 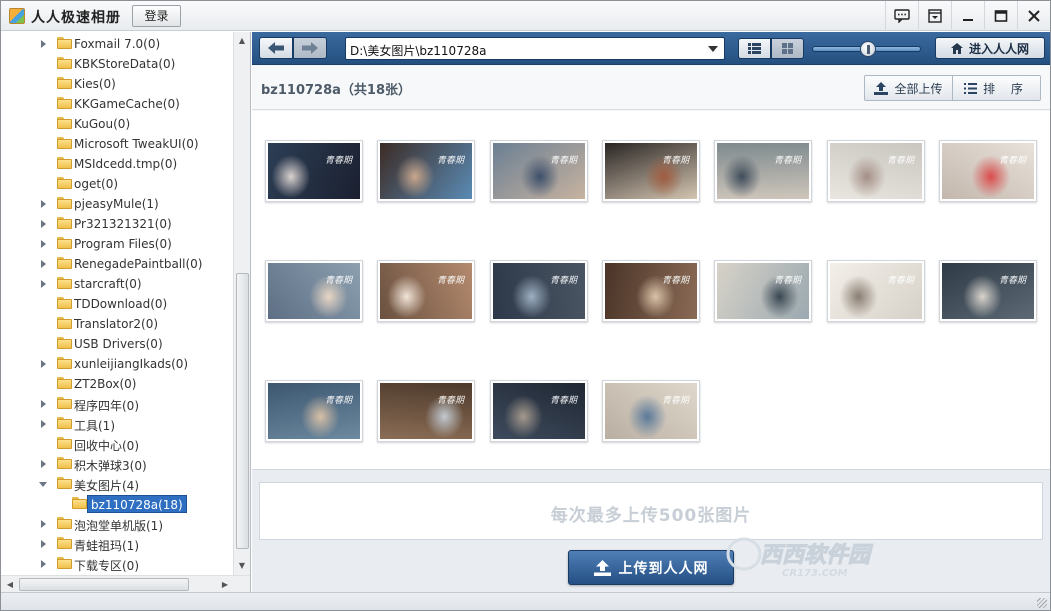 What do you see at coordinates (117, 344) in the screenshot?
I see `tree-folder-item: USB Drivers(0)` at bounding box center [117, 344].